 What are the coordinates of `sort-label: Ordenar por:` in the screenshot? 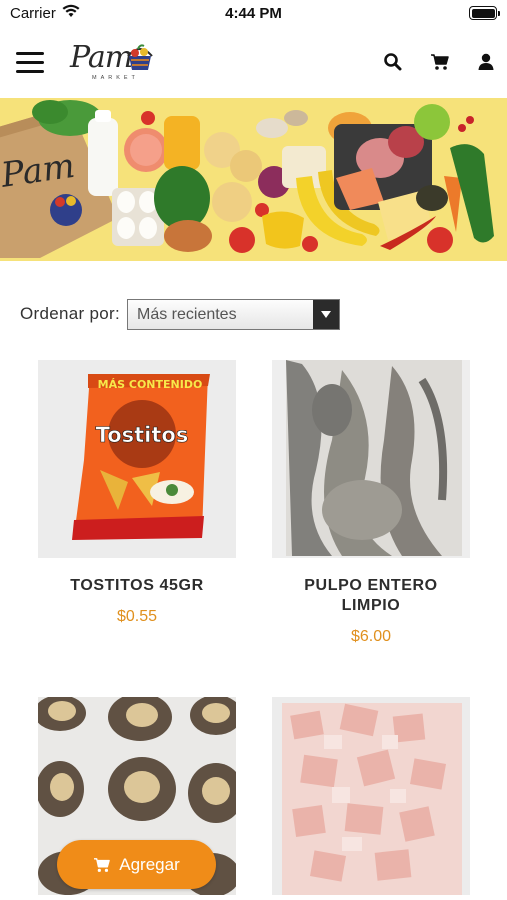 It's located at (70, 313).